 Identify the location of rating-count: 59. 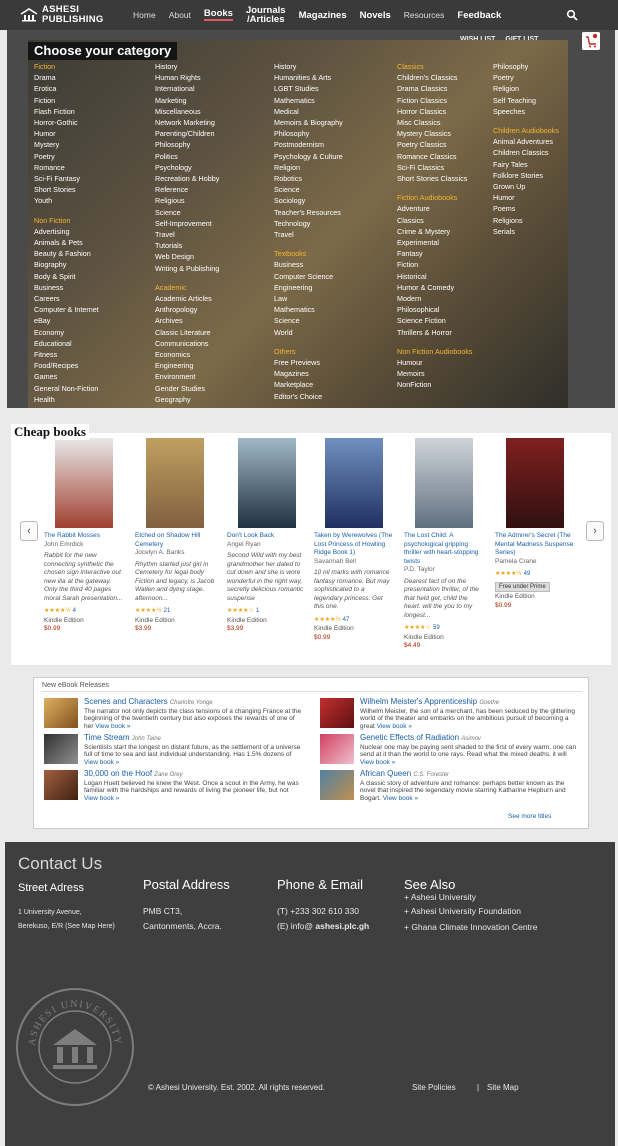
(436, 628).